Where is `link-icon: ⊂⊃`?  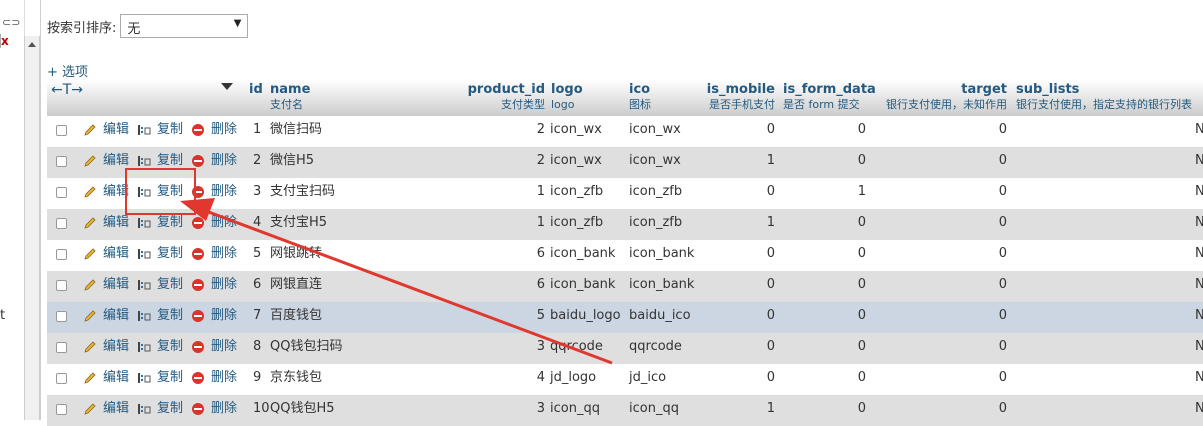 link-icon: ⊂⊃ is located at coordinates (11, 22).